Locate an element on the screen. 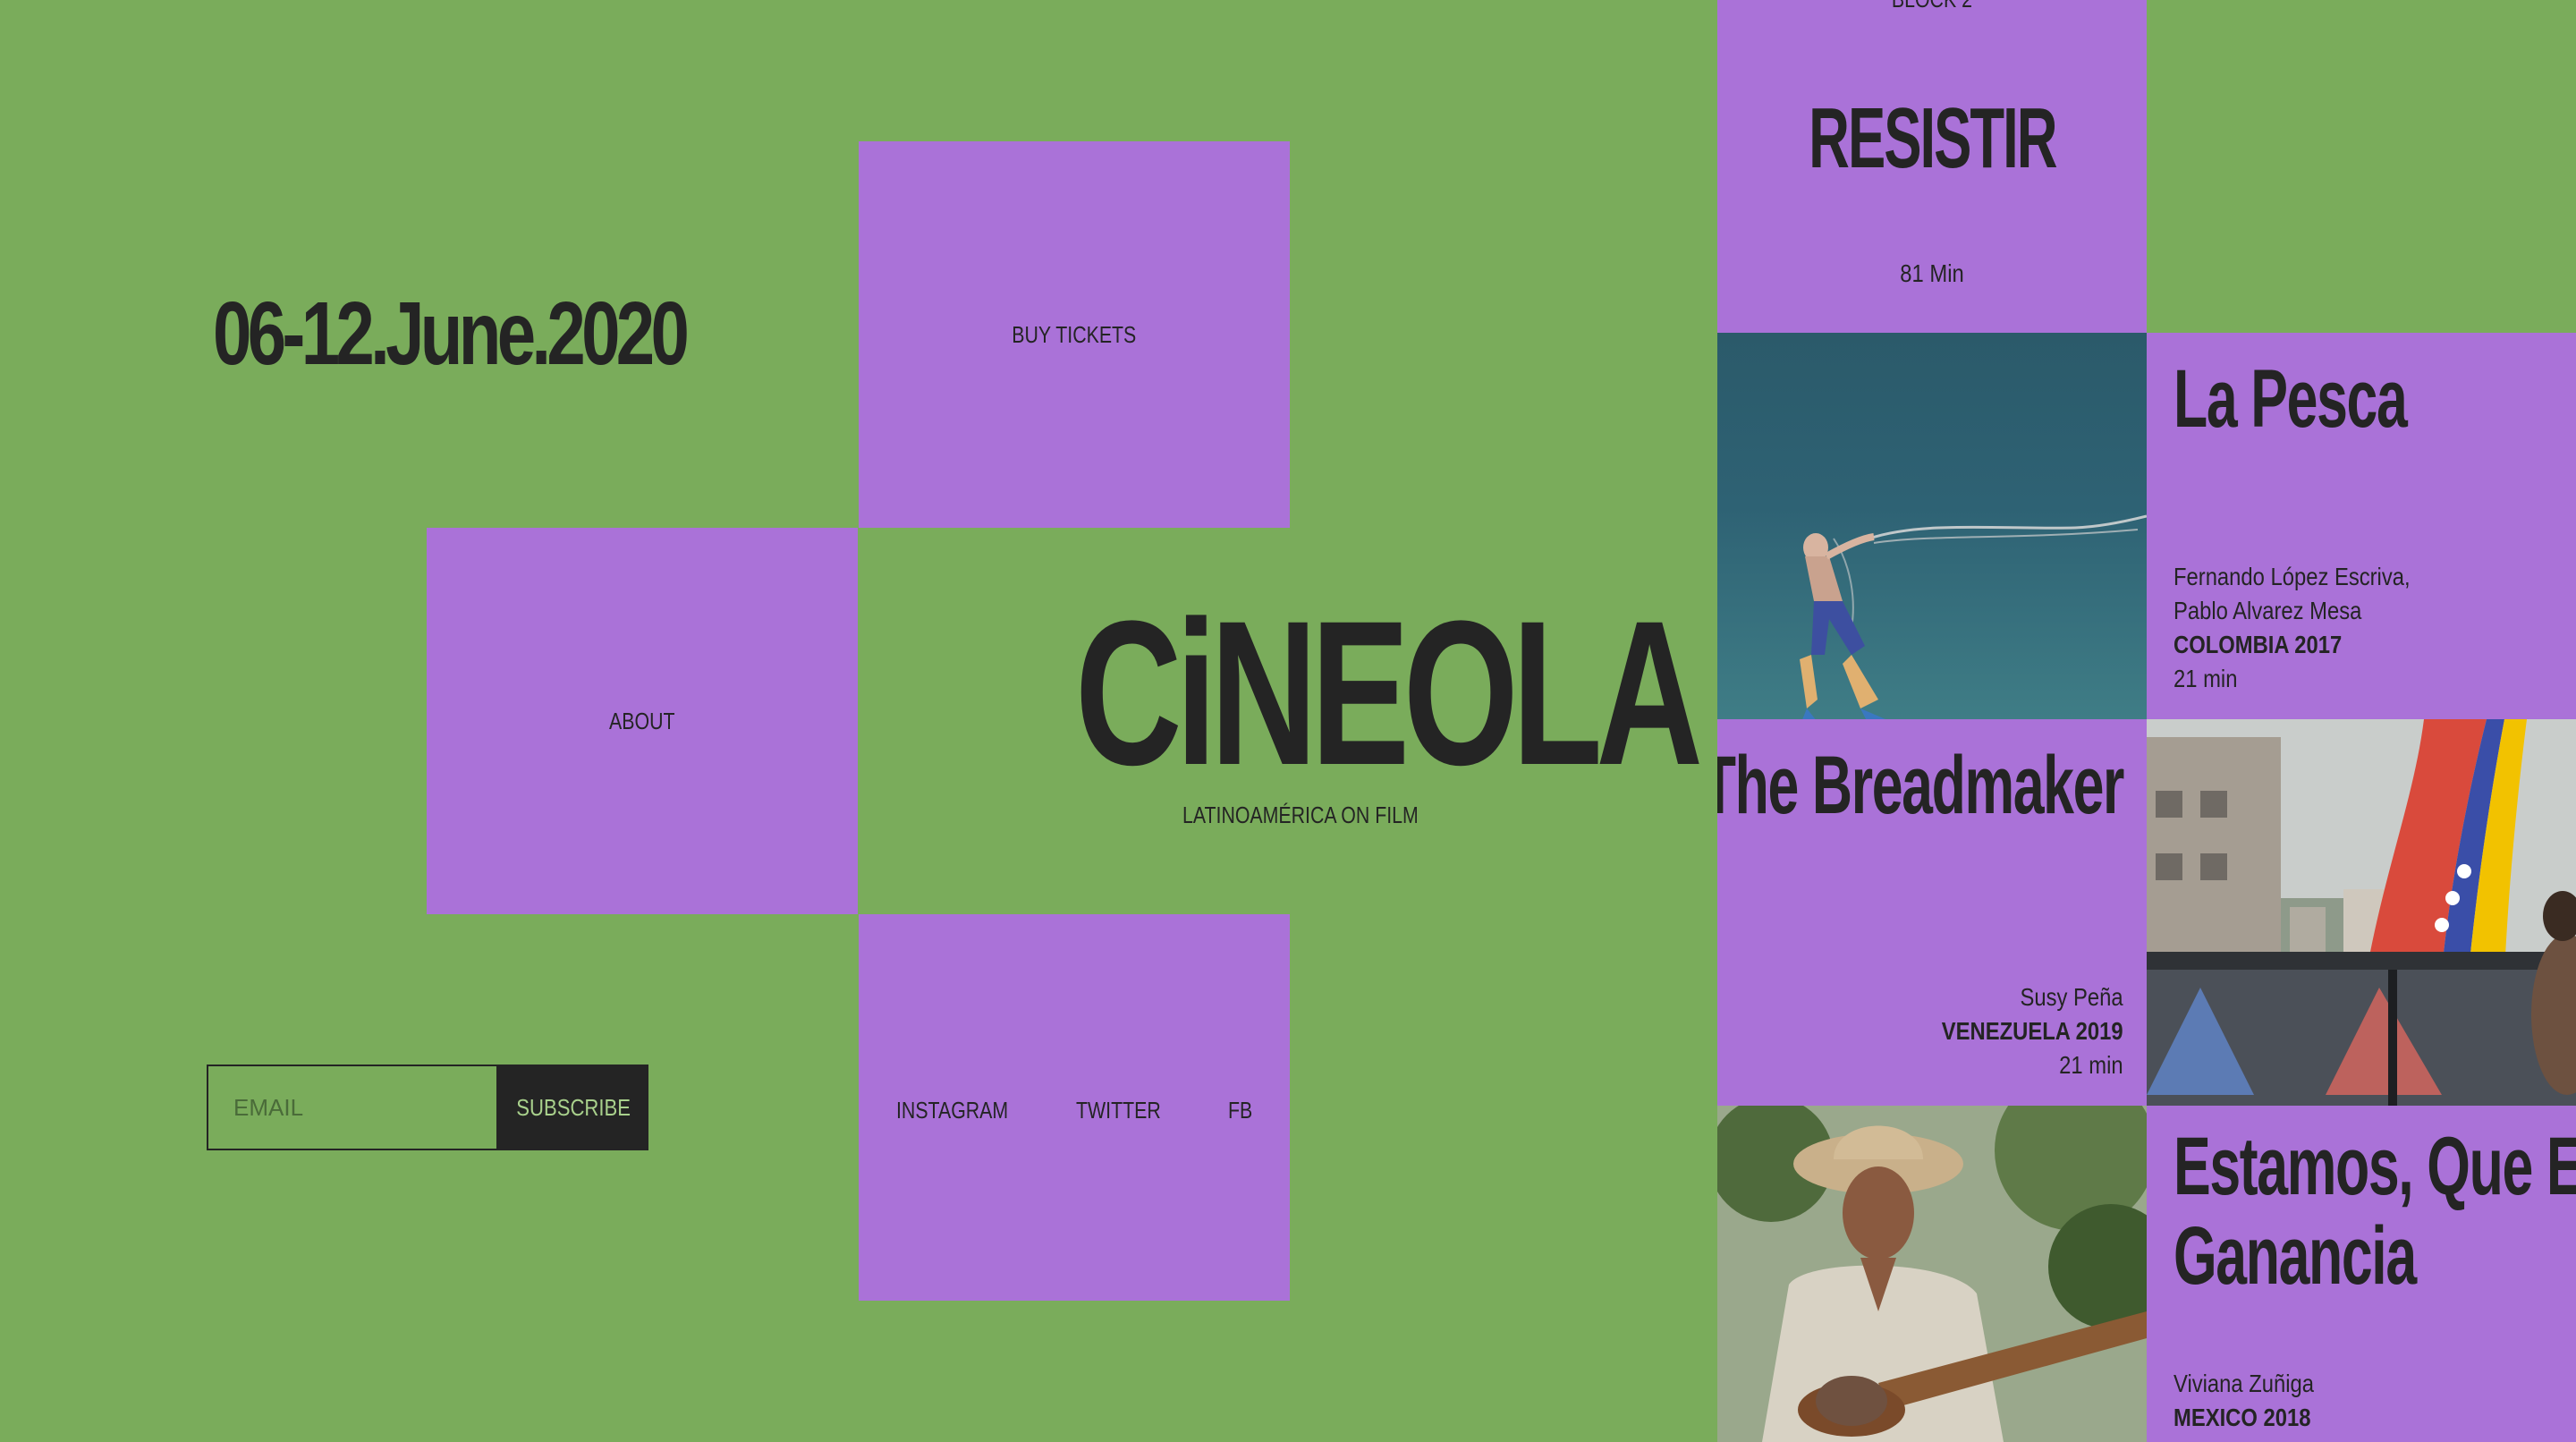  buy-tickets-label: BUY TICKETS is located at coordinates (1074, 334).